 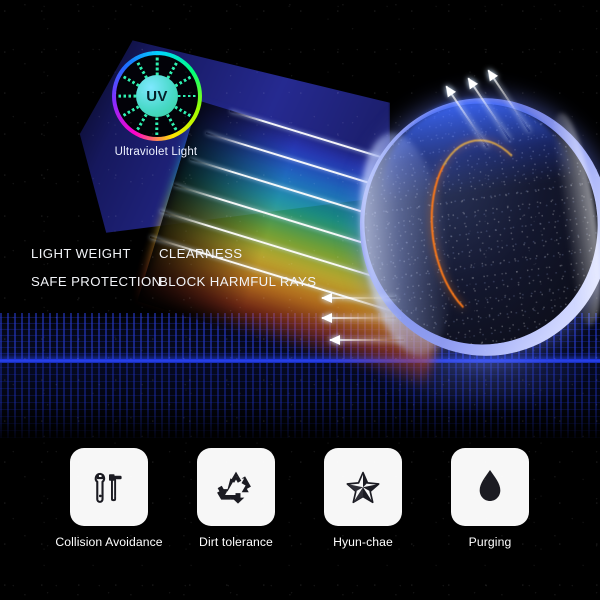 I want to click on uv-sun-icon: UV, so click(x=157, y=96).